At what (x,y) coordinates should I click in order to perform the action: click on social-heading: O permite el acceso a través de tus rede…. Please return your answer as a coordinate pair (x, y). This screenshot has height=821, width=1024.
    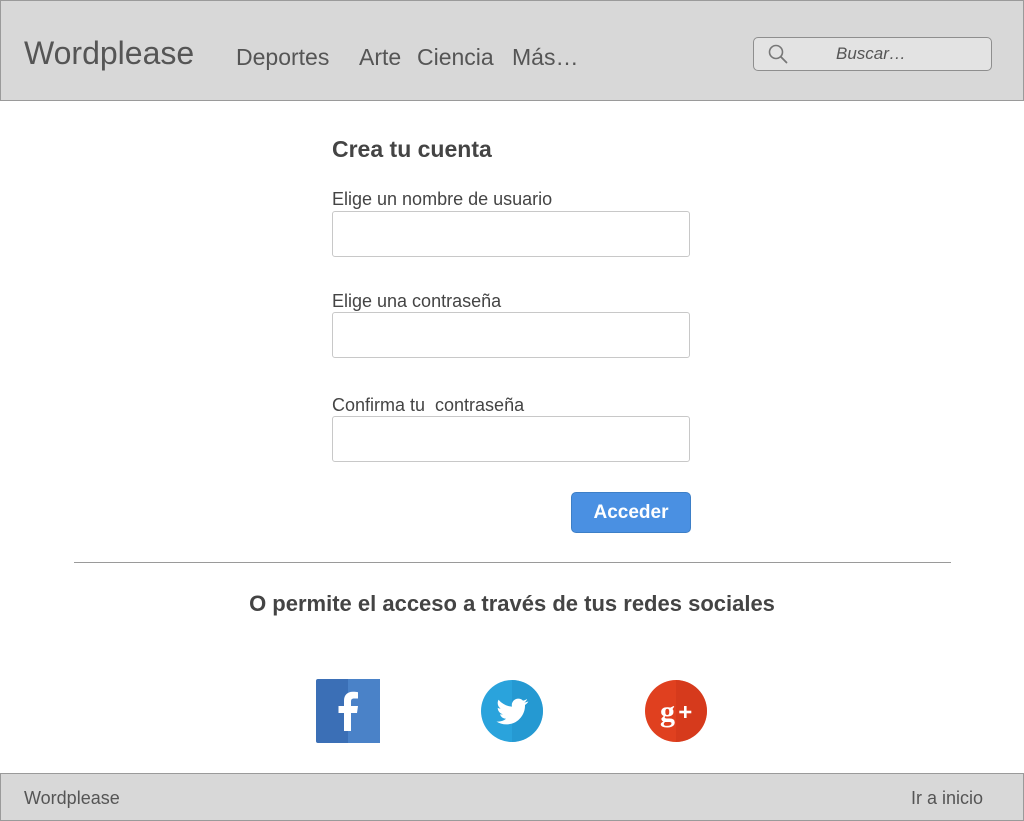
    Looking at the image, I should click on (512, 603).